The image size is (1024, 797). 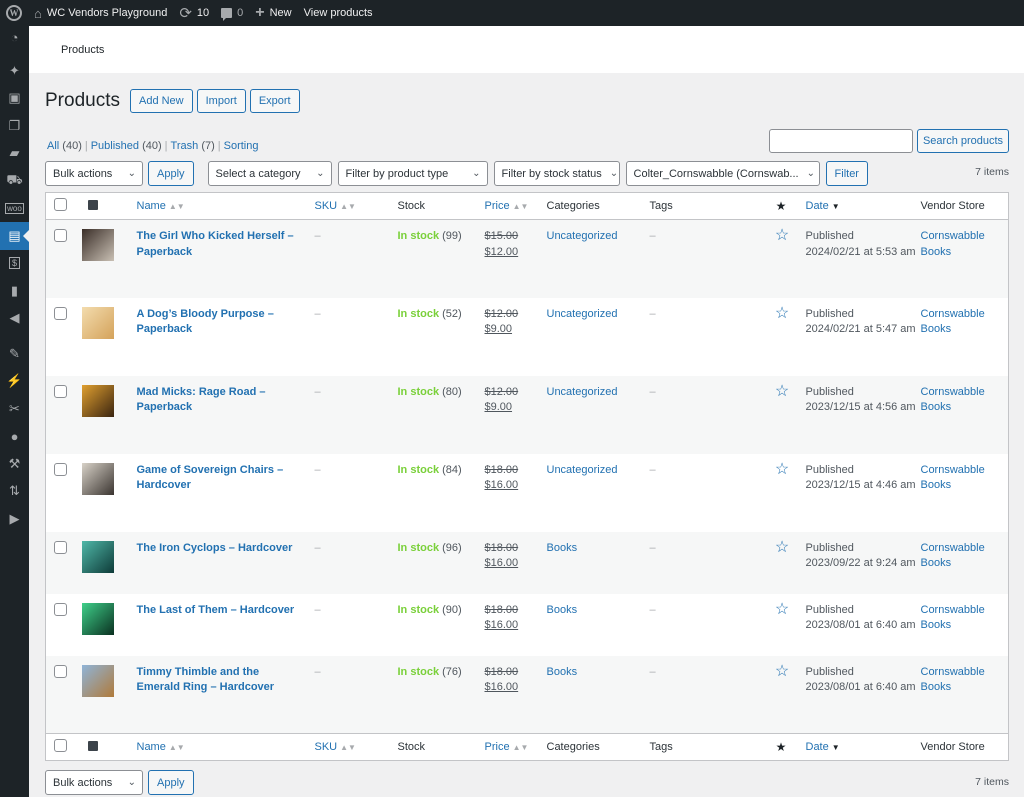 What do you see at coordinates (100, 13) in the screenshot?
I see `site-name-link: ⌂ WC Vendors Playground` at bounding box center [100, 13].